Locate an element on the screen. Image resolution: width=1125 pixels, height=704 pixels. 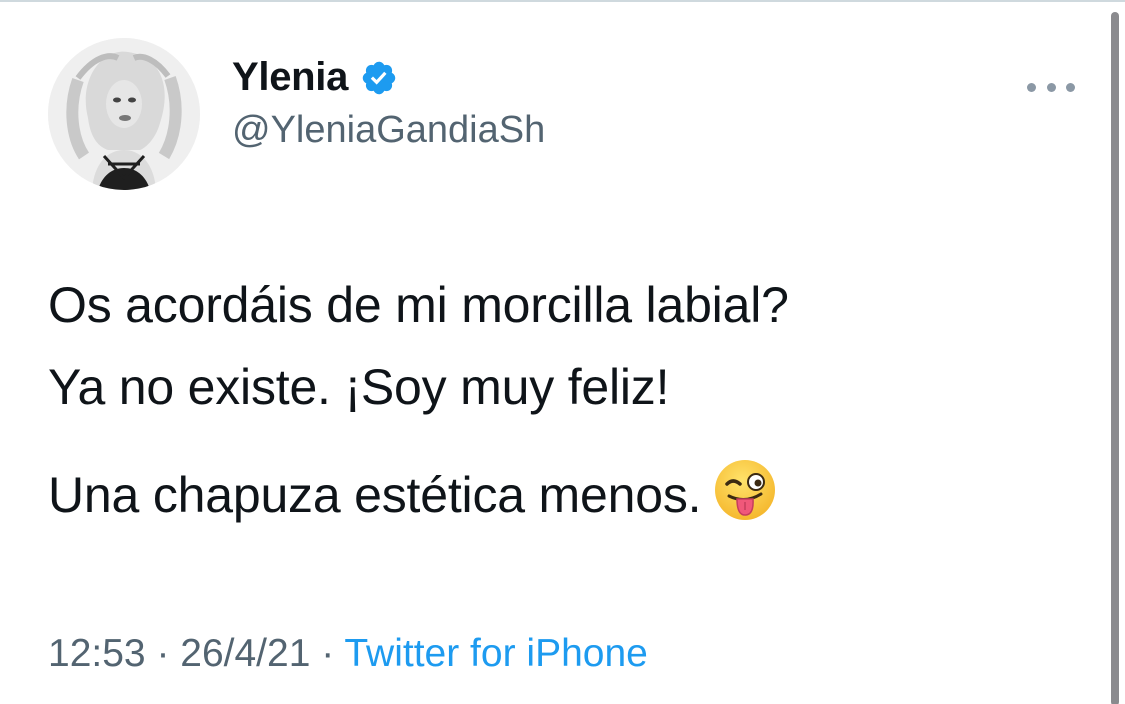
display-name: Ylenia is located at coordinates (290, 77).